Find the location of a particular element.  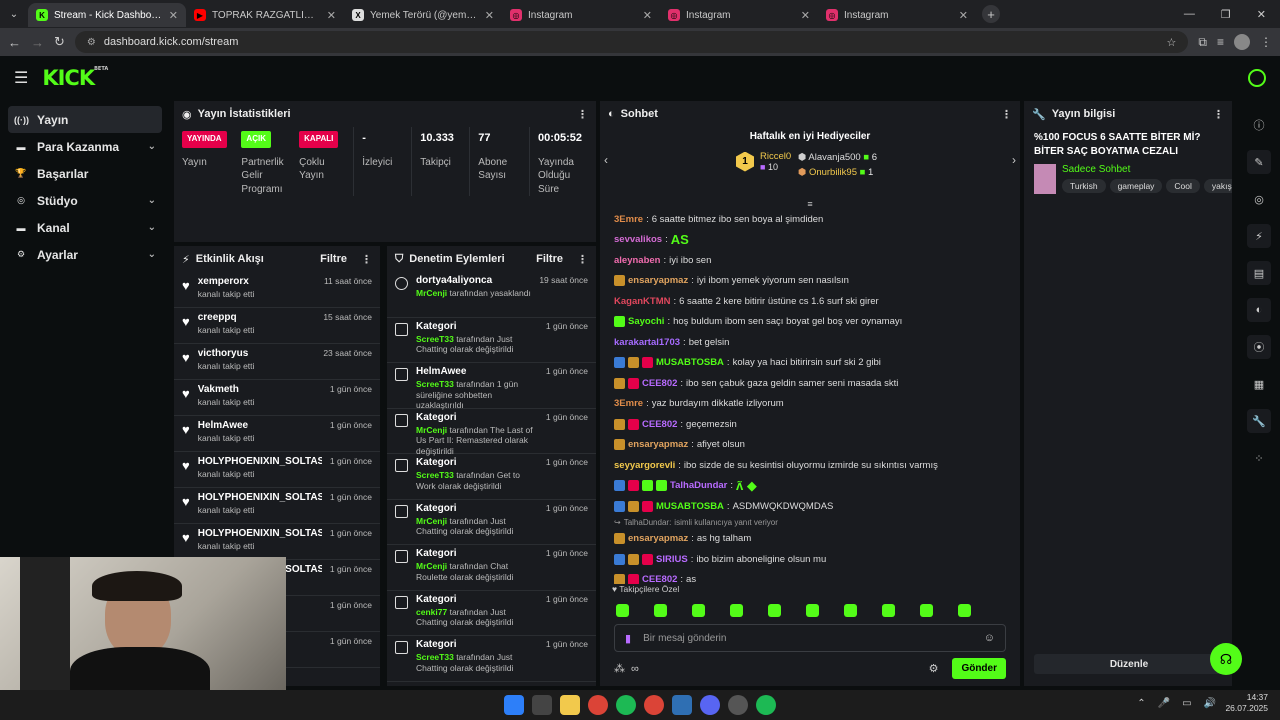

chat-message: ensaryapmaz: as hg talham is located at coordinates (810, 539).